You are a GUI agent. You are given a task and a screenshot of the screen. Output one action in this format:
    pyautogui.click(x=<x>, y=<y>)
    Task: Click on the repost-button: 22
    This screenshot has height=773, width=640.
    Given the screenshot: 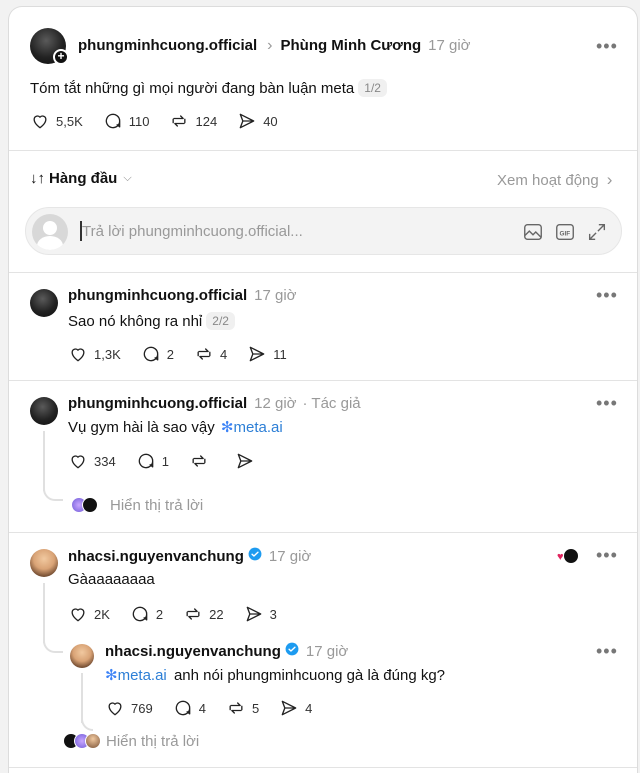 What is the action you would take?
    pyautogui.click(x=203, y=614)
    